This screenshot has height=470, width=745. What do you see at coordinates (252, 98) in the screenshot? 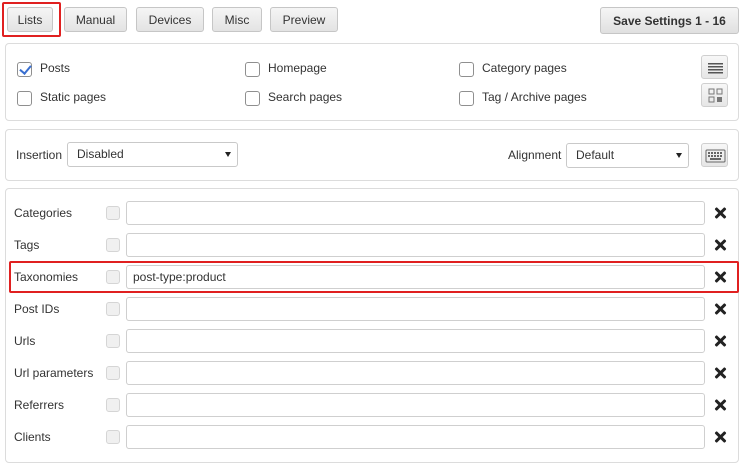
I see `search-pages-checkbox` at bounding box center [252, 98].